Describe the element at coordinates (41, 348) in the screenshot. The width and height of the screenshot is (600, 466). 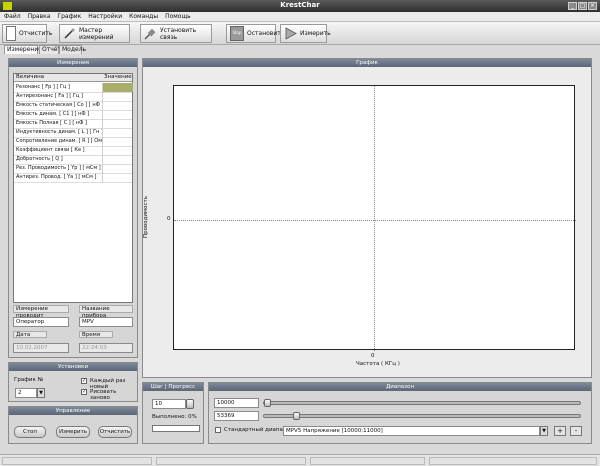
I see `date-field: 10.02.2007` at that location.